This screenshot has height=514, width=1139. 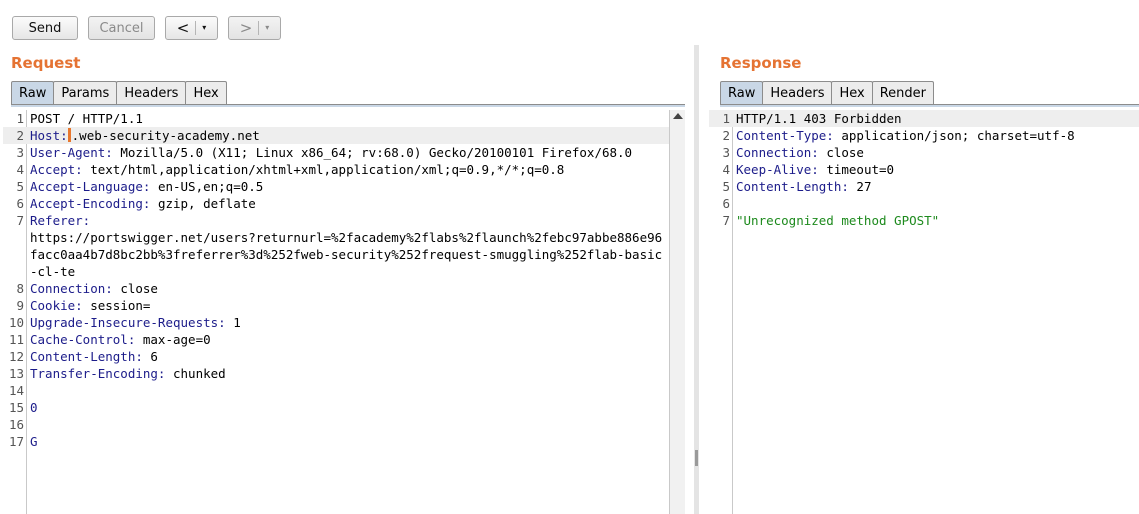 I want to click on header-name: Host:, so click(x=49, y=135).